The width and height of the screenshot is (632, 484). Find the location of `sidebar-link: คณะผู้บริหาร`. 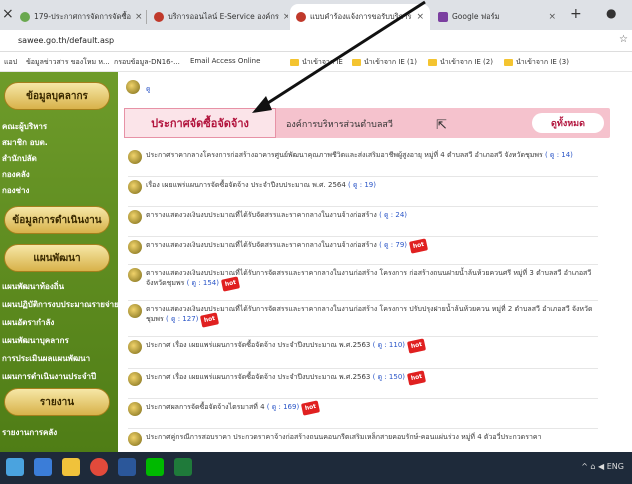

sidebar-link: คณะผู้บริหาร is located at coordinates (24, 126).